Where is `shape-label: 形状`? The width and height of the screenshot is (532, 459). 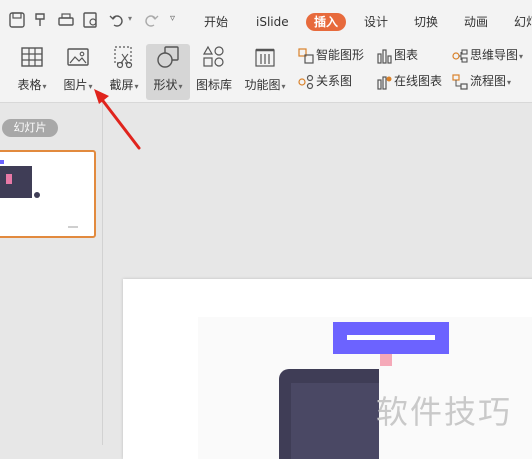
shape-label: 形状 is located at coordinates (165, 85).